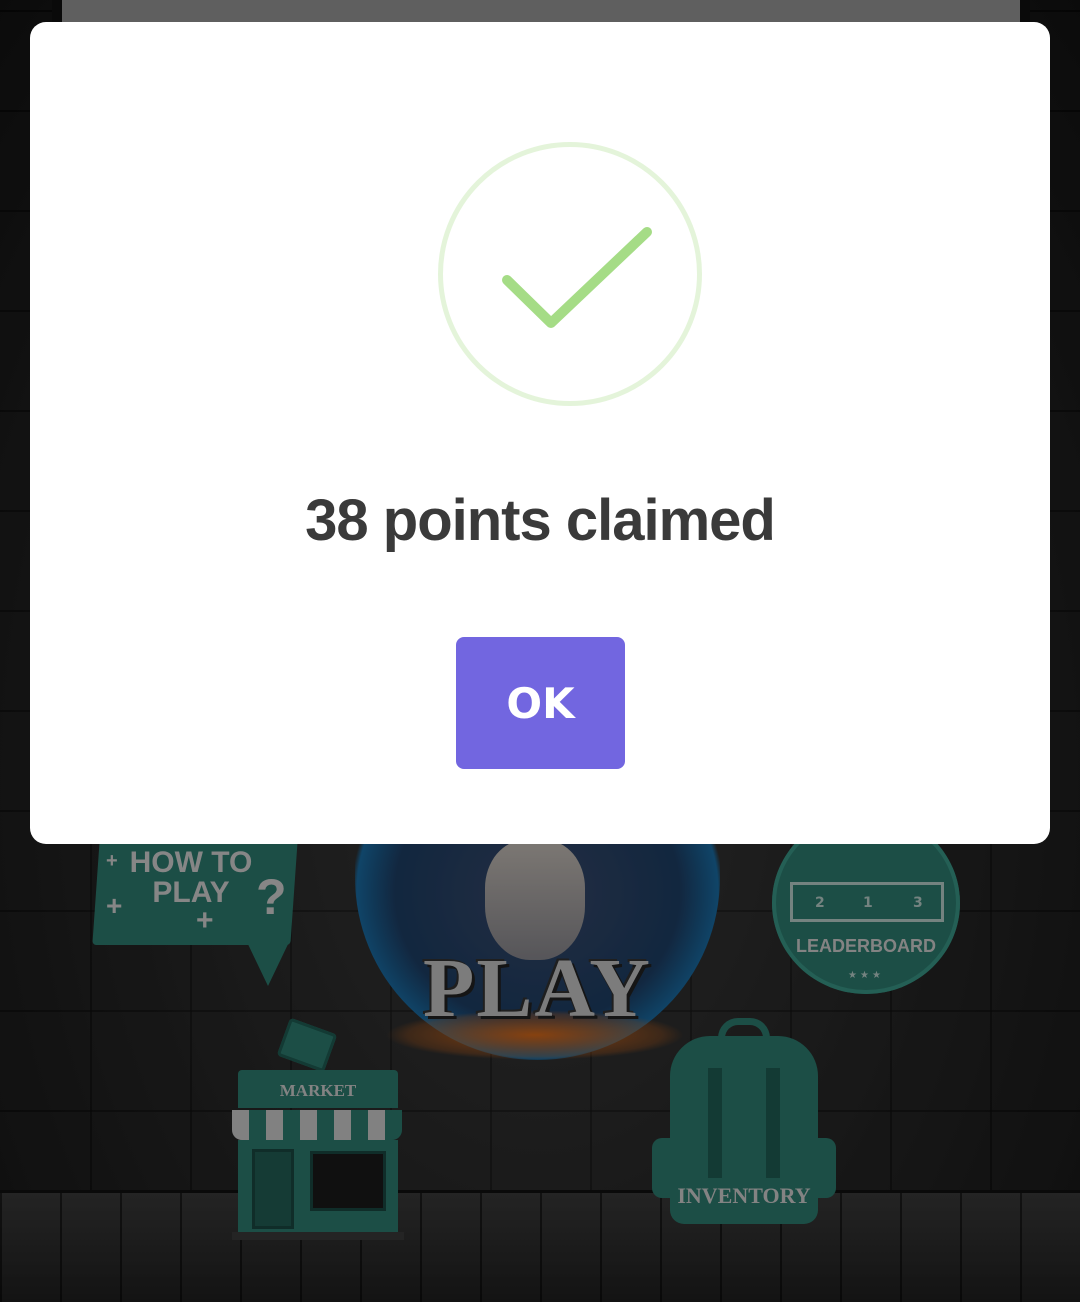 This screenshot has height=1302, width=1080. What do you see at coordinates (540, 520) in the screenshot?
I see `dialog-message: 38 points claimed` at bounding box center [540, 520].